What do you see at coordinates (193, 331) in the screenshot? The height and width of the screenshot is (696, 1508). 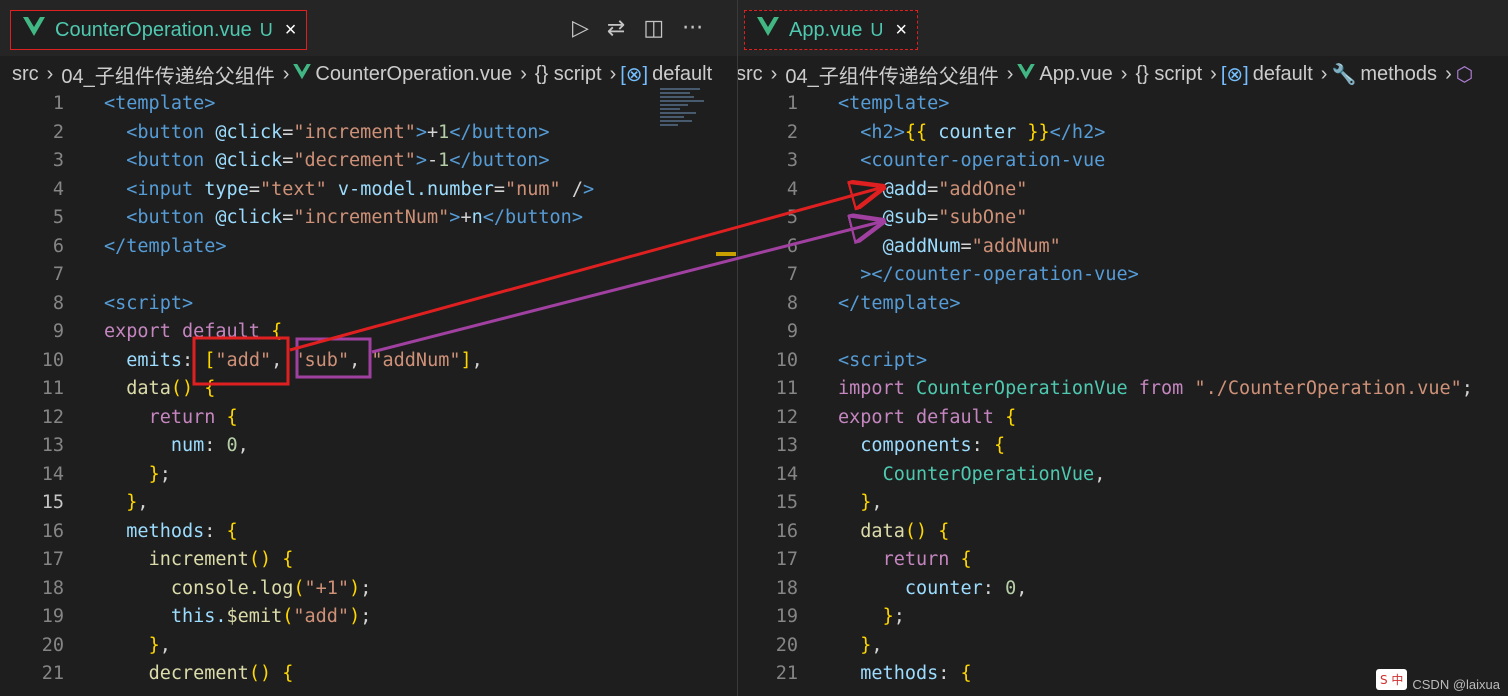 I see `code-text: export default {` at bounding box center [193, 331].